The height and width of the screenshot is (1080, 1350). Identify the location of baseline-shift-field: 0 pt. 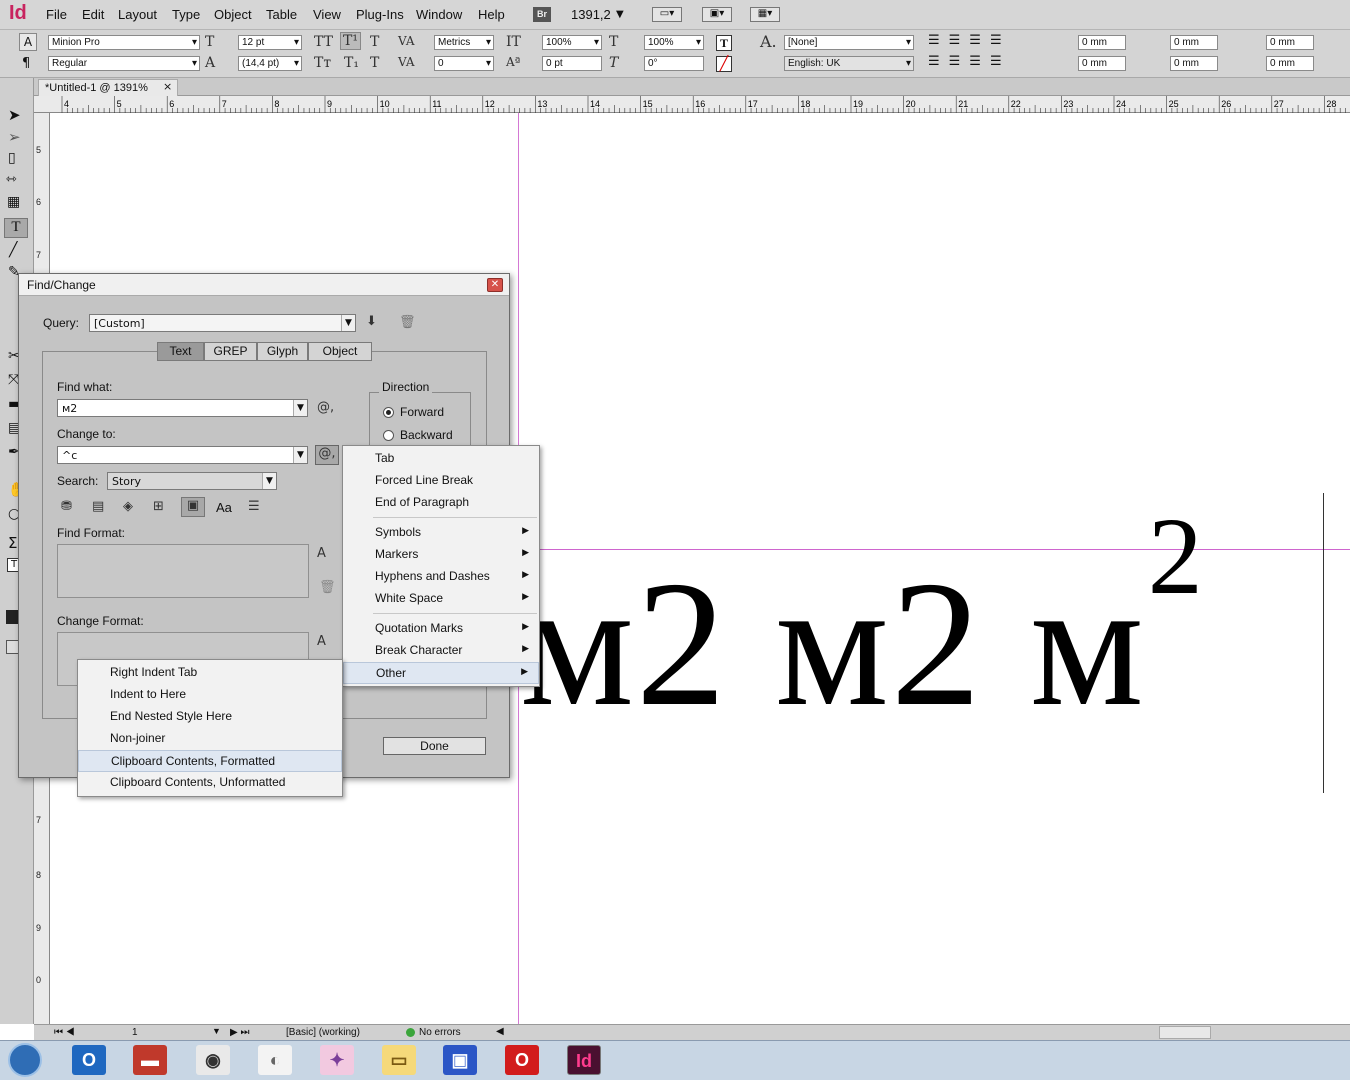
(572, 63).